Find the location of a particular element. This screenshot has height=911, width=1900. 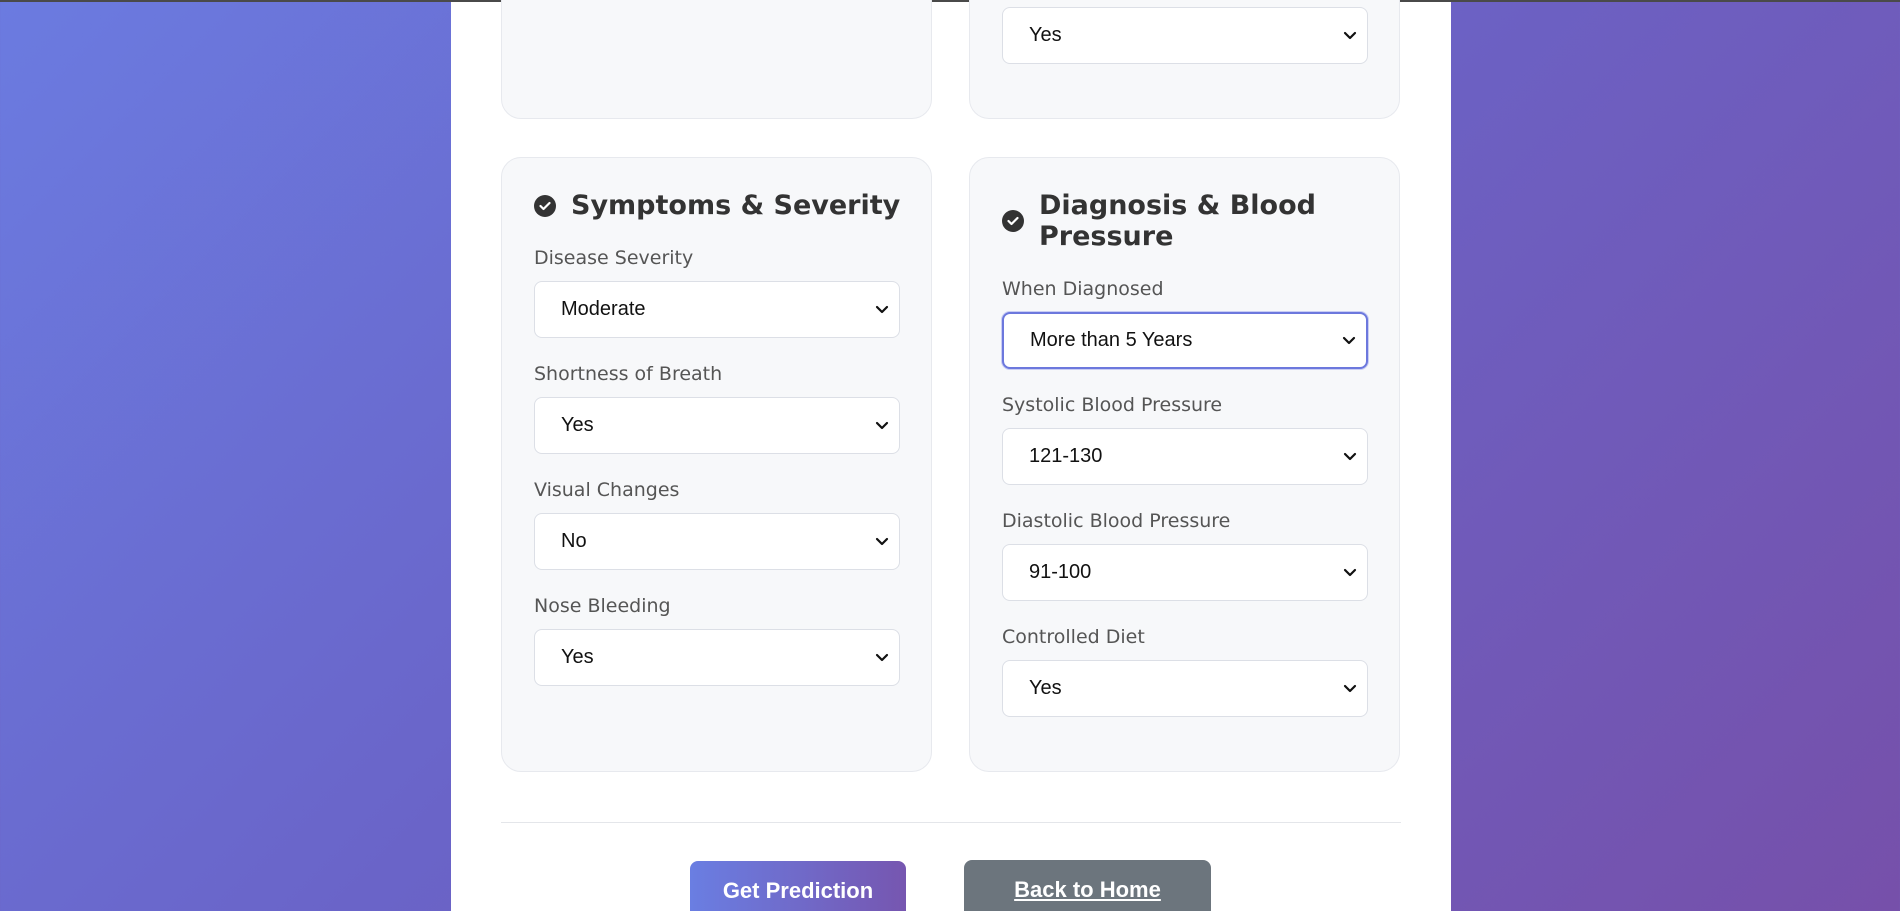

select-value: 121-130 is located at coordinates (1066, 456).